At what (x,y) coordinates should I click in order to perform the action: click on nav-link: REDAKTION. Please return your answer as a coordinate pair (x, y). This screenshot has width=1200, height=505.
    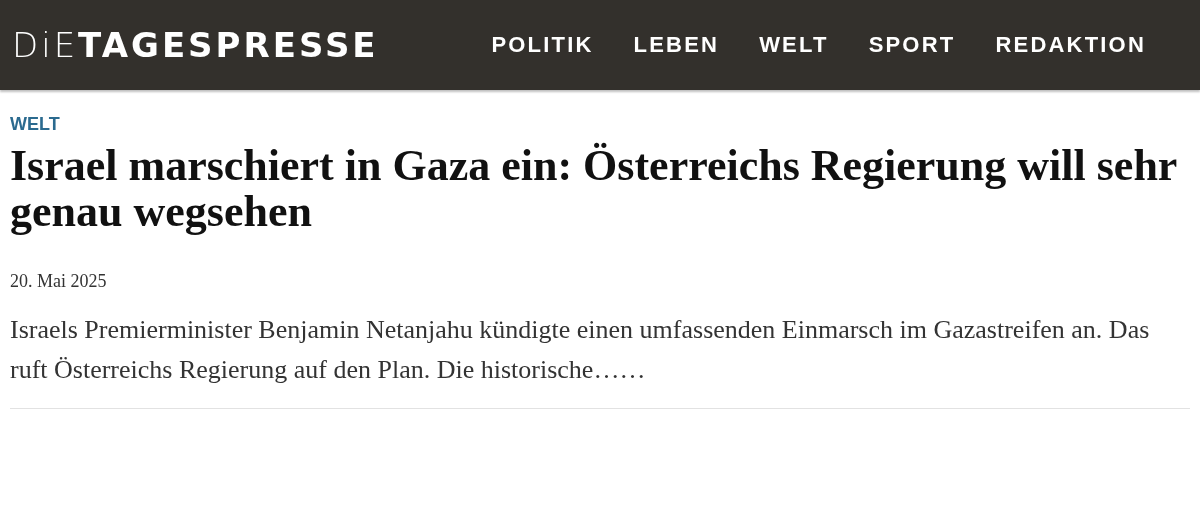
    Looking at the image, I should click on (1070, 45).